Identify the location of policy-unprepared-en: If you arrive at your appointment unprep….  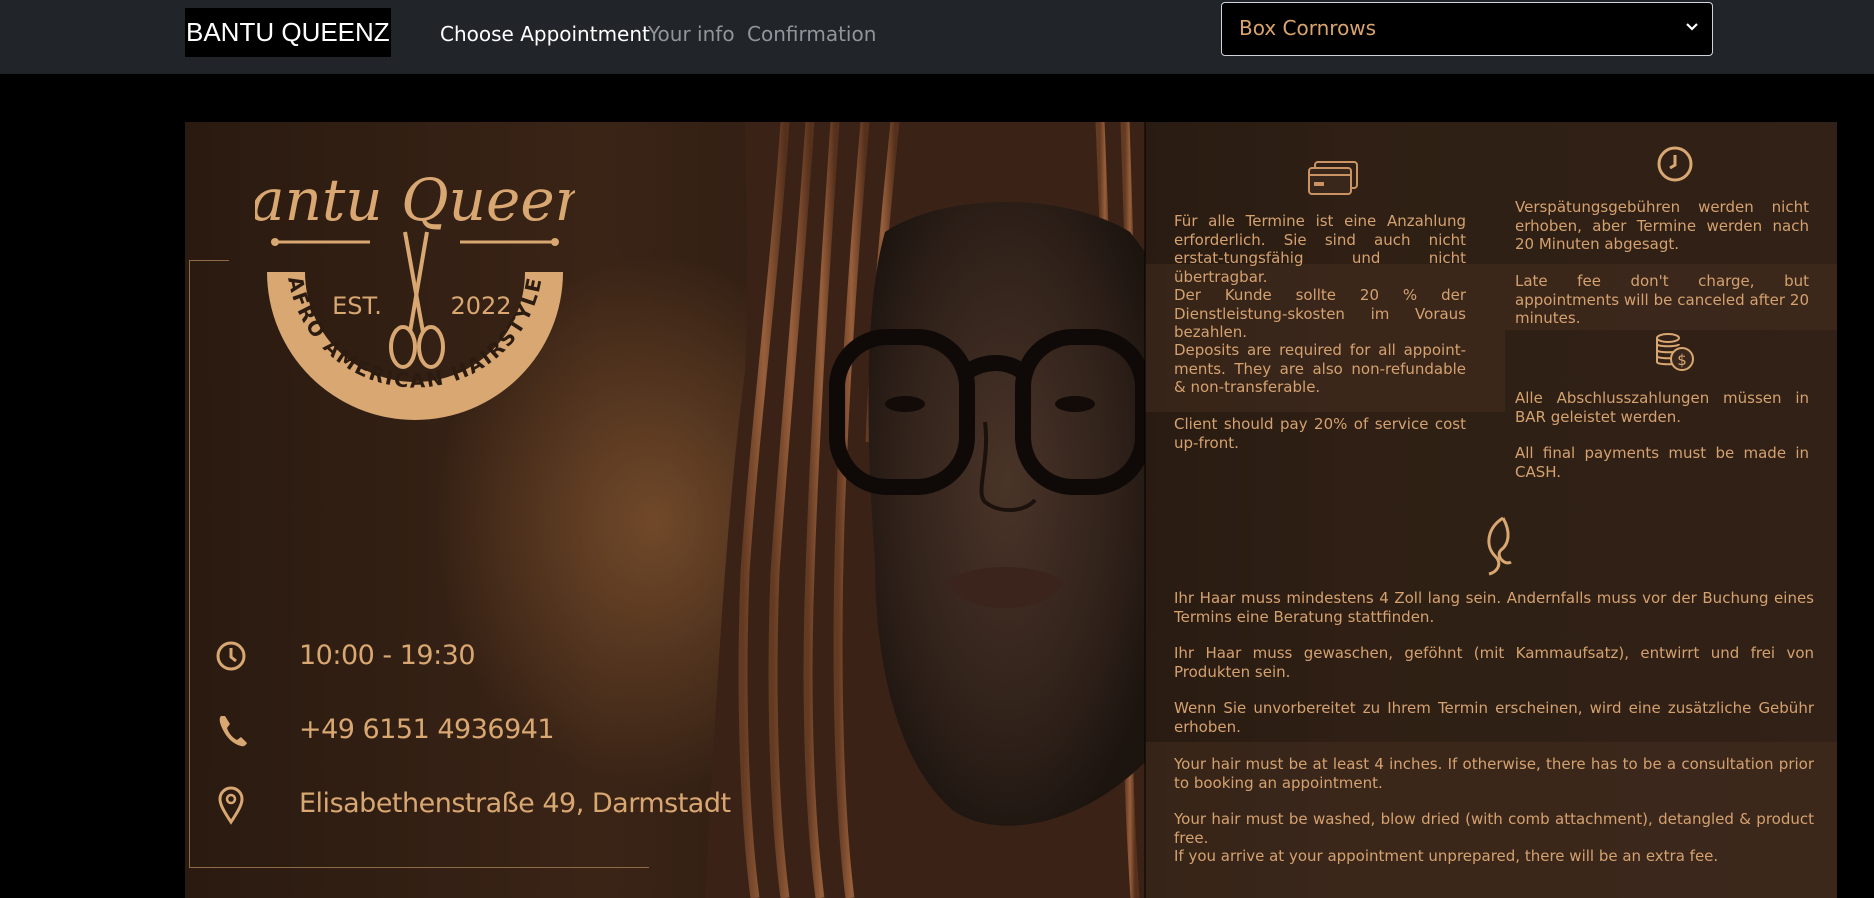
(1446, 856).